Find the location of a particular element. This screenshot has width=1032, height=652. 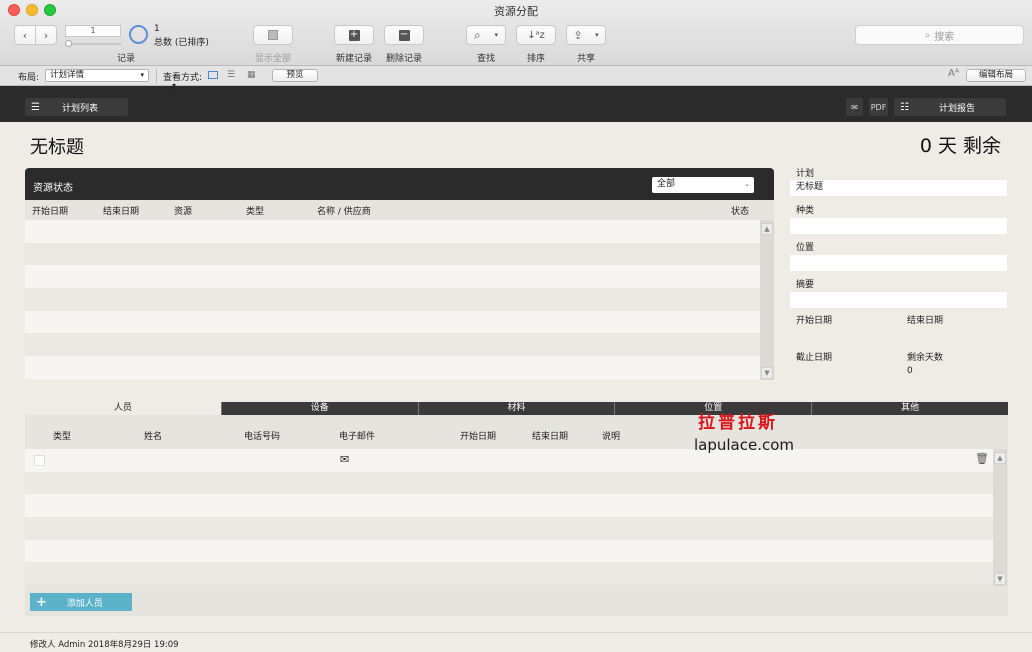

location-label: 位置 is located at coordinates (805, 248).